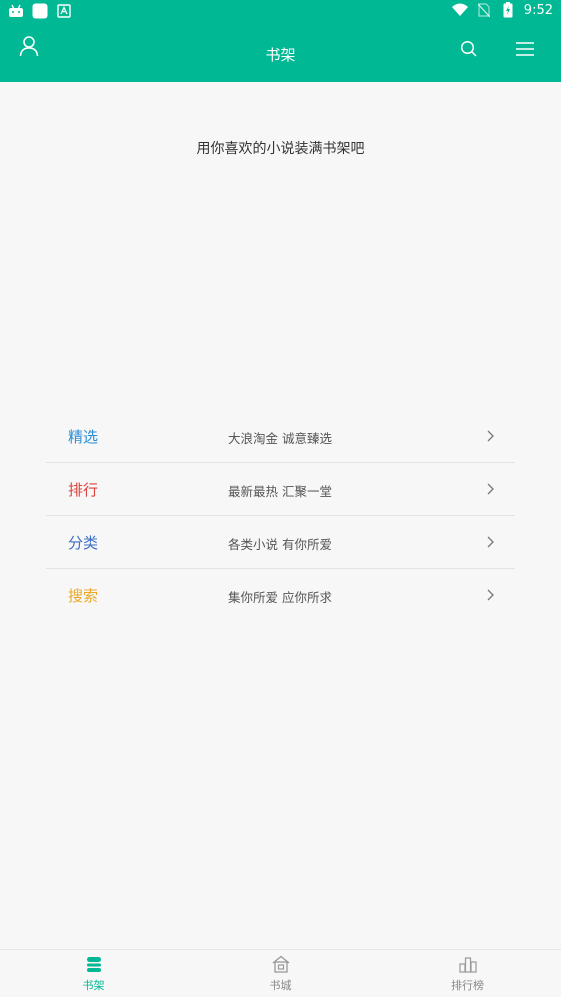 The width and height of the screenshot is (561, 997). Describe the element at coordinates (93, 985) in the screenshot. I see `nav-label: 书架` at that location.